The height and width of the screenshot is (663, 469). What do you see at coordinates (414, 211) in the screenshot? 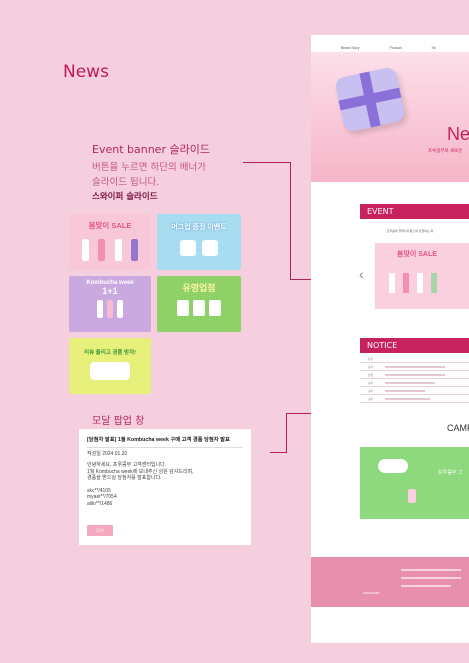
I see `event-label: EVENT` at bounding box center [414, 211].